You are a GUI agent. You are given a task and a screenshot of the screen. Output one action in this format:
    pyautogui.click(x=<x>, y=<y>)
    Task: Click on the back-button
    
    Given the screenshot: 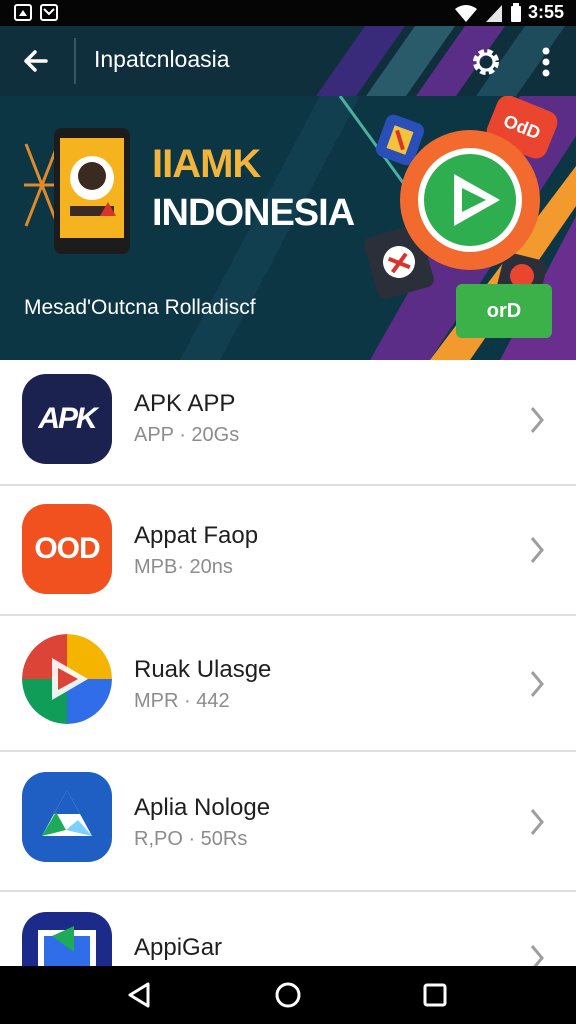 What is the action you would take?
    pyautogui.click(x=36, y=61)
    